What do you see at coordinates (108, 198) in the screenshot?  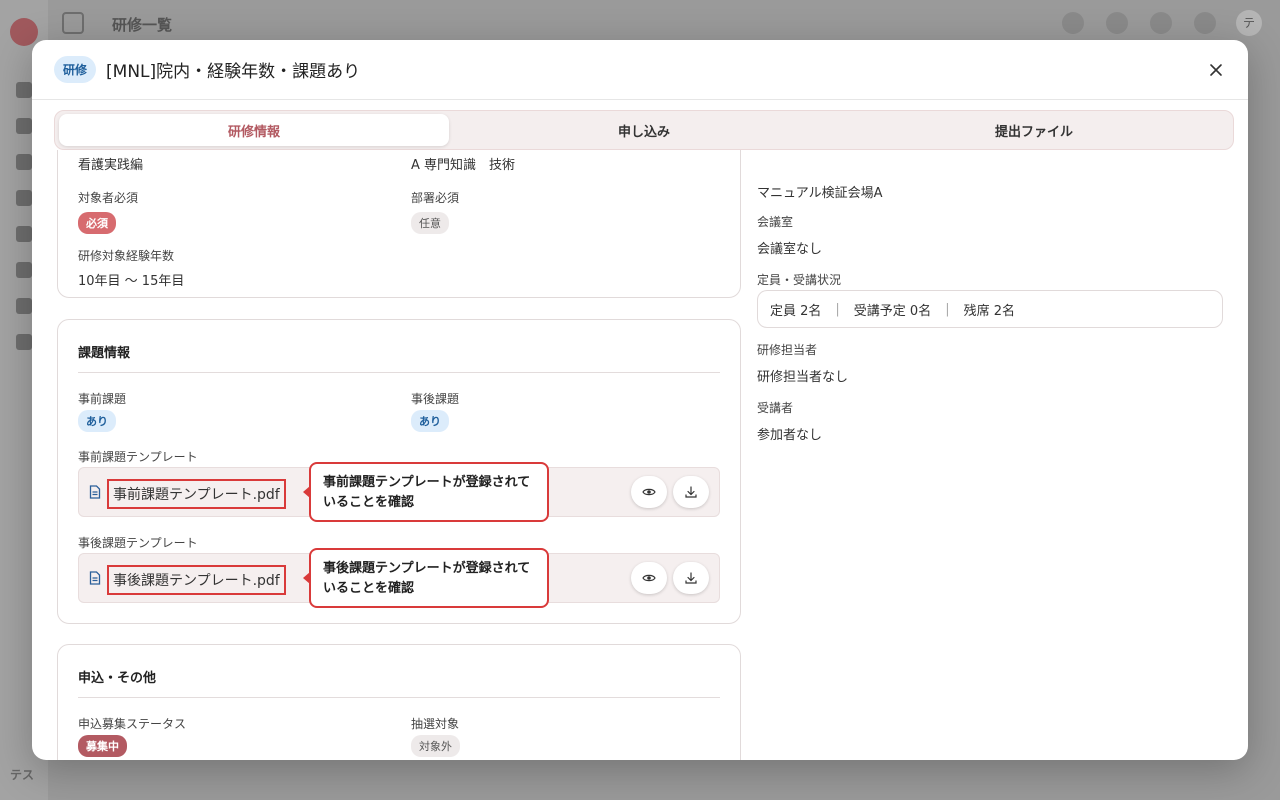 I see `target-required-label: 対象者必須` at bounding box center [108, 198].